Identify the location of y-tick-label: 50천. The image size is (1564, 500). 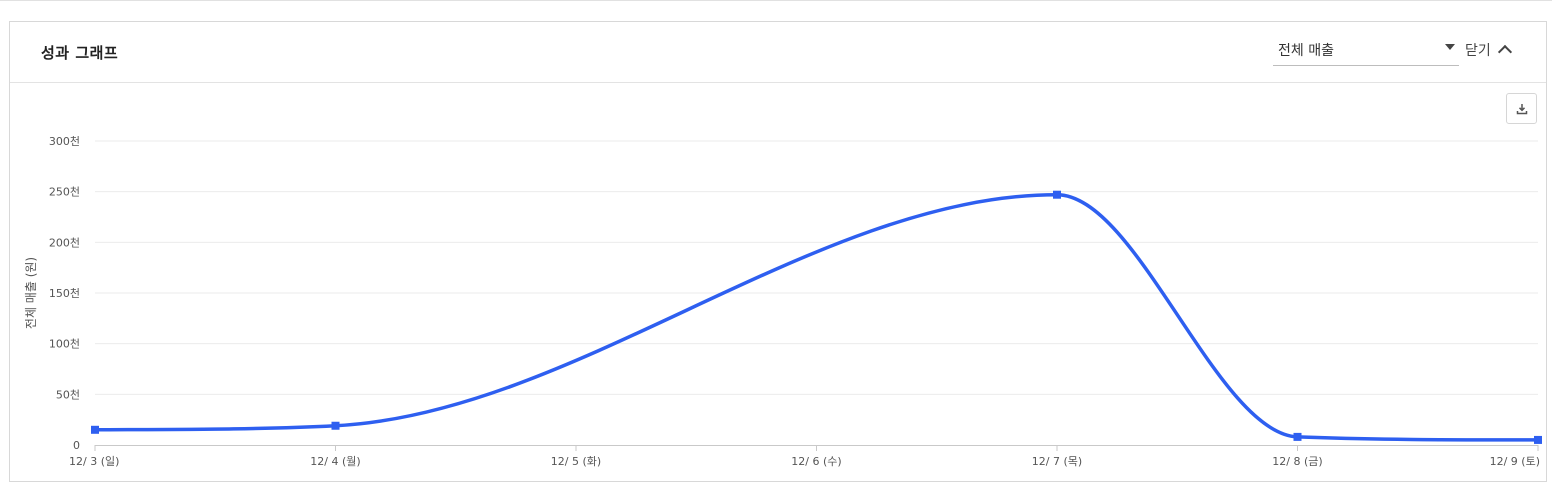
(68, 394).